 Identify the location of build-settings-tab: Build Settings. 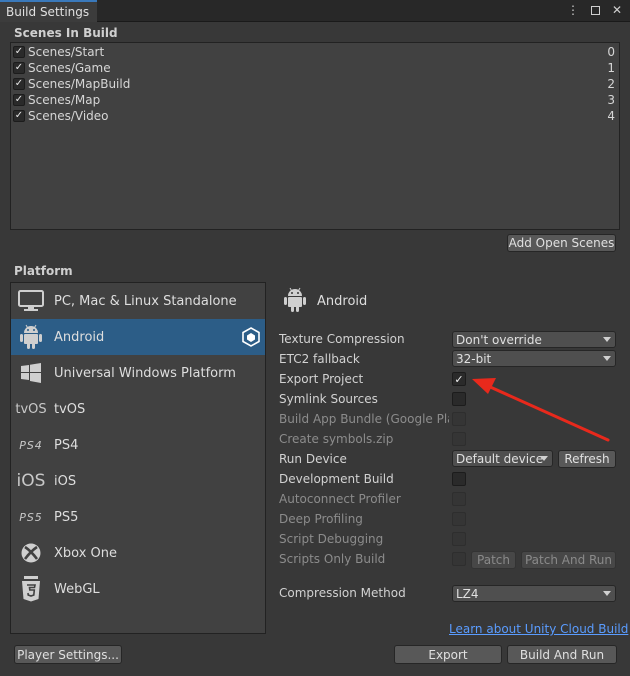
(48, 11).